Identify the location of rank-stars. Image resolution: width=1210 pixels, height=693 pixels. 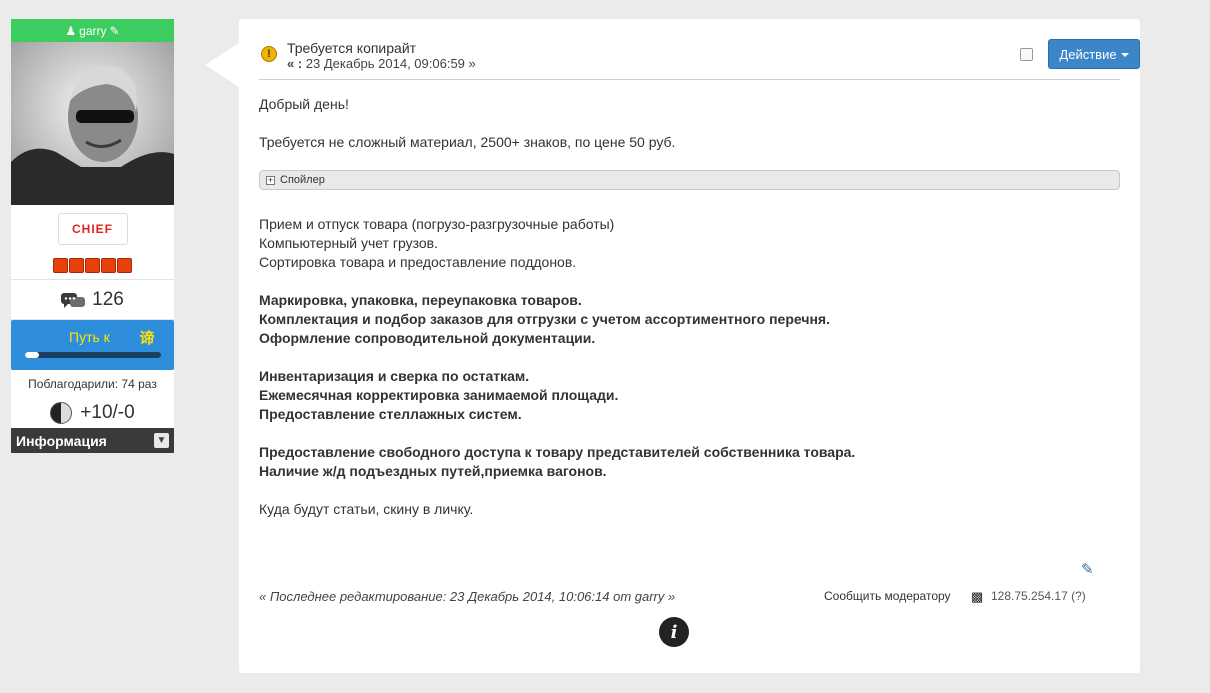
(92, 265).